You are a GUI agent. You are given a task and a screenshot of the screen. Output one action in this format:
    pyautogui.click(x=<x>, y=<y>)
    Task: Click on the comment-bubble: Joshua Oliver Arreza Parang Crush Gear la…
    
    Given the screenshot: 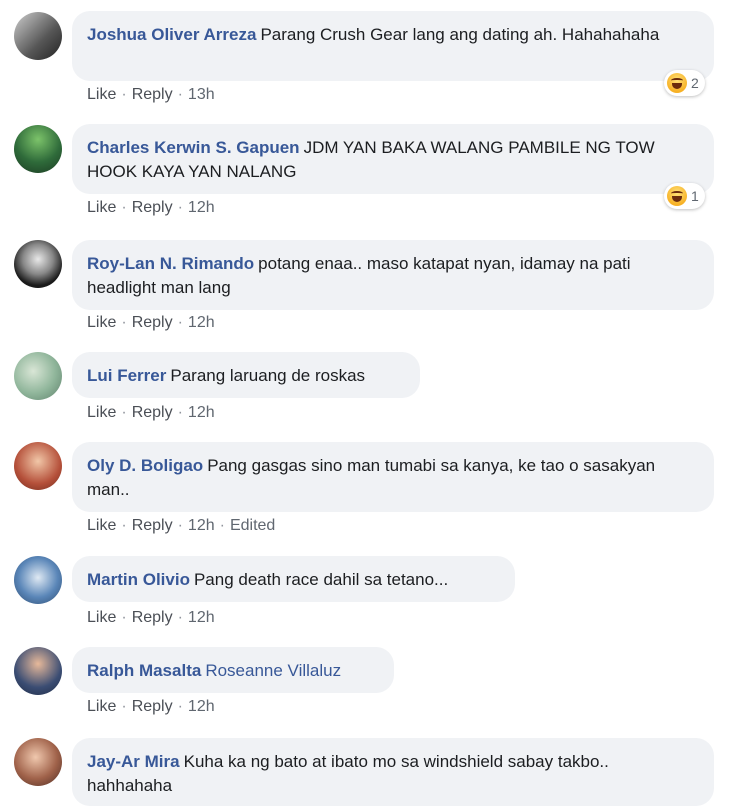 What is the action you would take?
    pyautogui.click(x=393, y=46)
    